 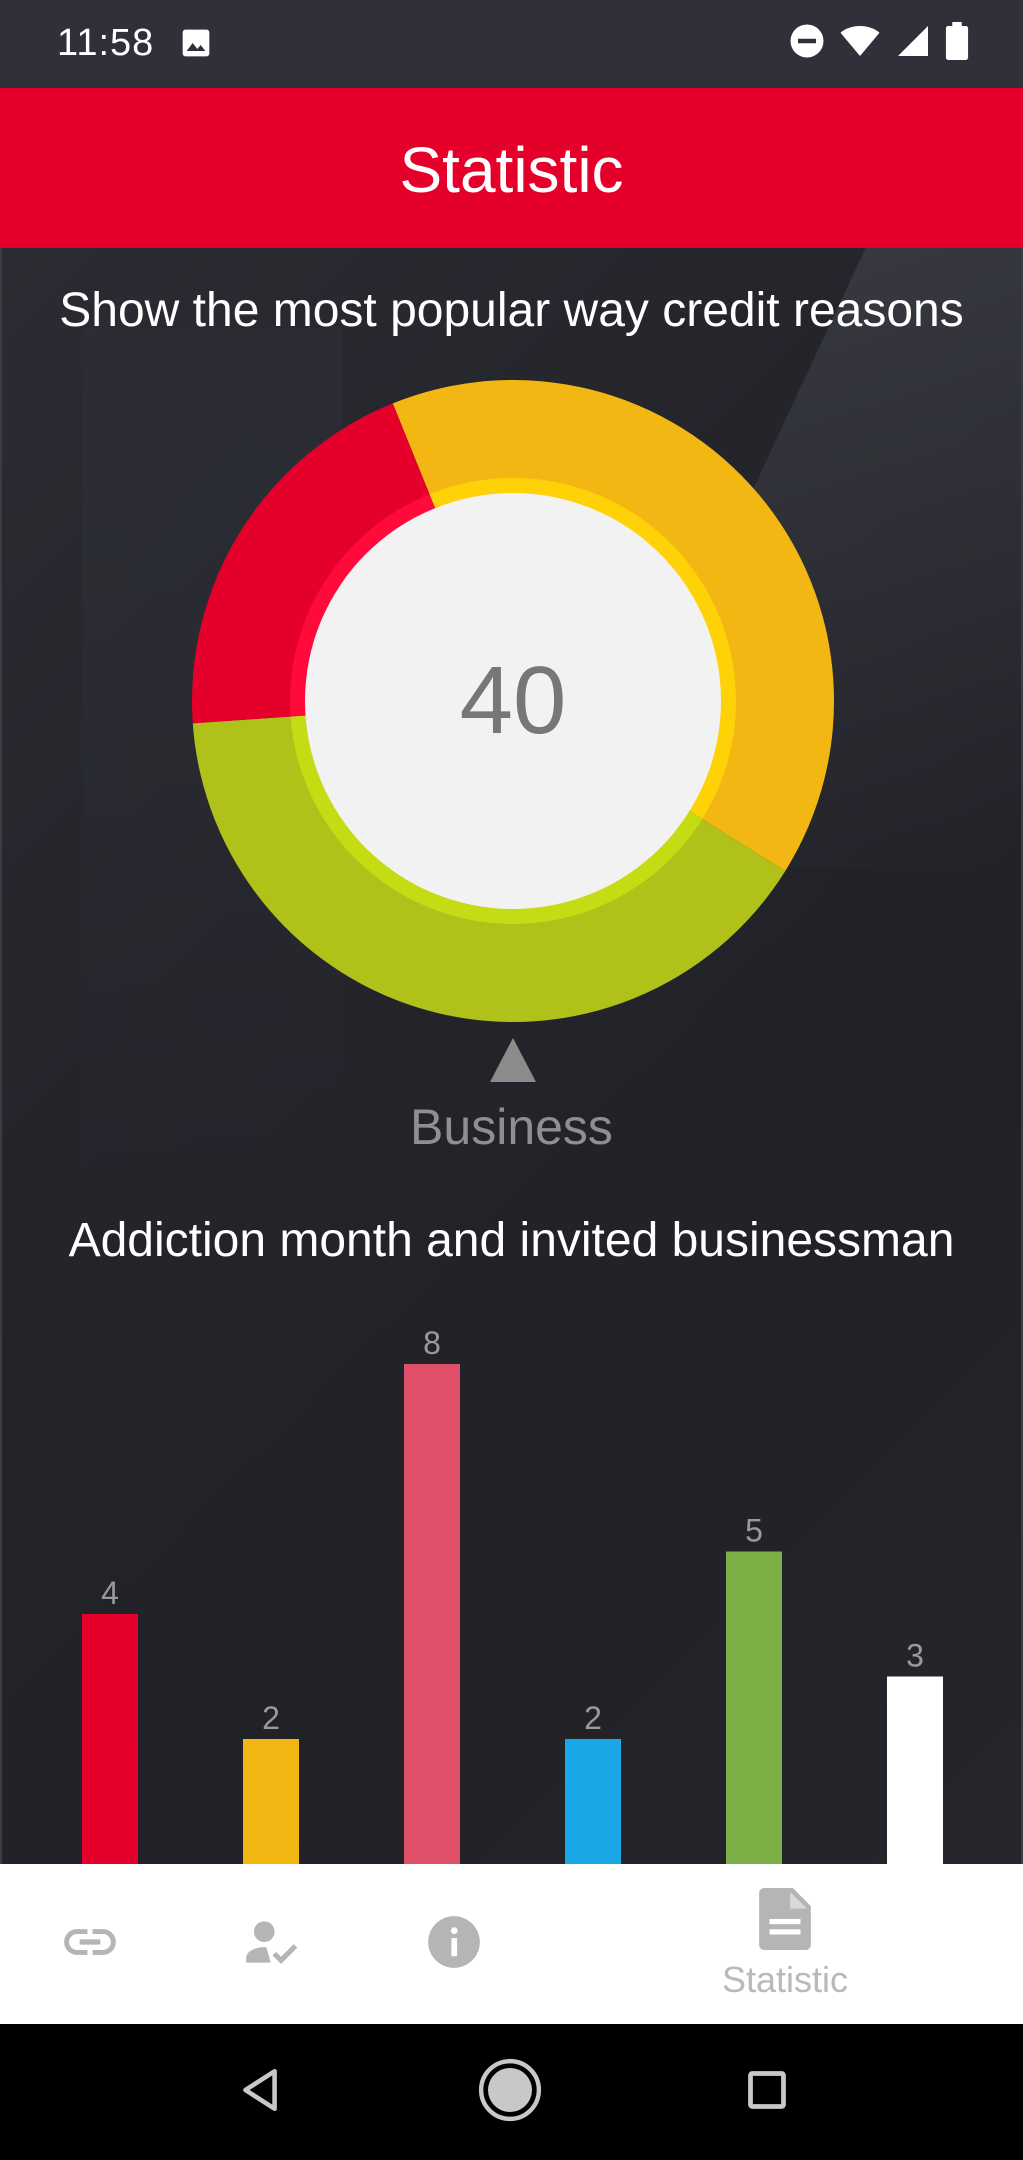 What do you see at coordinates (106, 43) in the screenshot?
I see `status-time: 11:58` at bounding box center [106, 43].